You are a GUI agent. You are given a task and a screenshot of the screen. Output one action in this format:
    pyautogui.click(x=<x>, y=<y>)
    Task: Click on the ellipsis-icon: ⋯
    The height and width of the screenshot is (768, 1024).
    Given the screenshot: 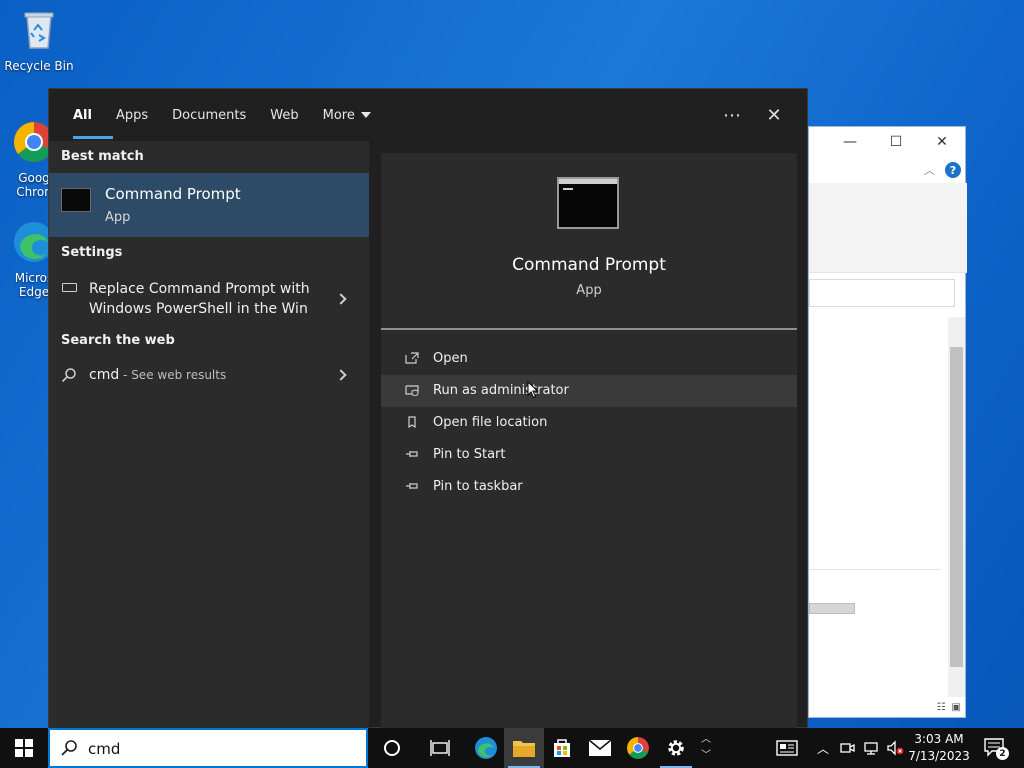 What is the action you would take?
    pyautogui.click(x=732, y=115)
    